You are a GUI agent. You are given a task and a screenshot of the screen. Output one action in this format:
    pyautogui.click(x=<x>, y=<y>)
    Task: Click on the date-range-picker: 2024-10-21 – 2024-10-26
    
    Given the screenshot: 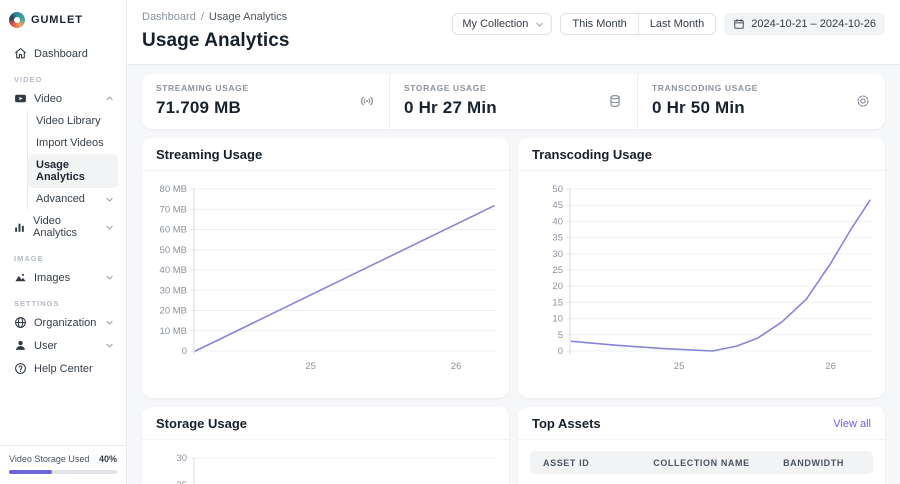 What is the action you would take?
    pyautogui.click(x=804, y=24)
    